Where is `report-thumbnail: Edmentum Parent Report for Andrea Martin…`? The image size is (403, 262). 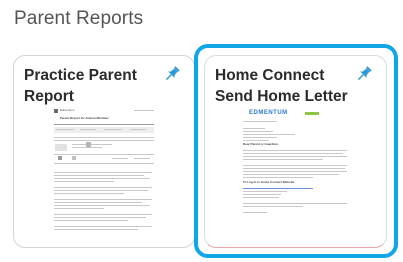 report-thumbnail: Edmentum Parent Report for Andrea Martin… is located at coordinates (105, 173).